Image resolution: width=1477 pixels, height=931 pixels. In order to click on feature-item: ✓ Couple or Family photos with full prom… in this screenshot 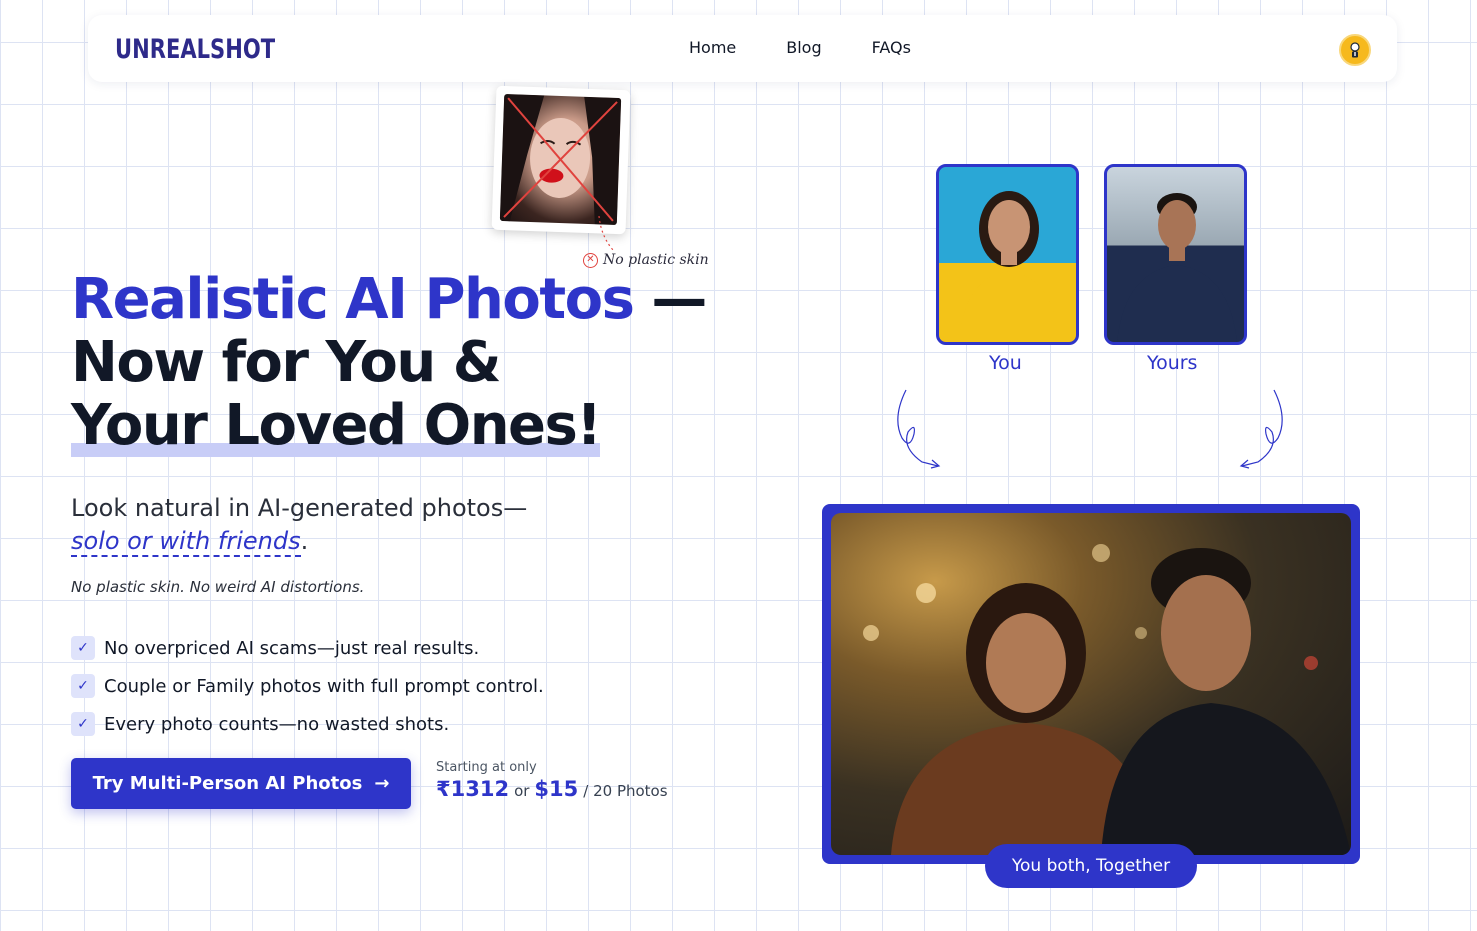, I will do `click(307, 686)`.